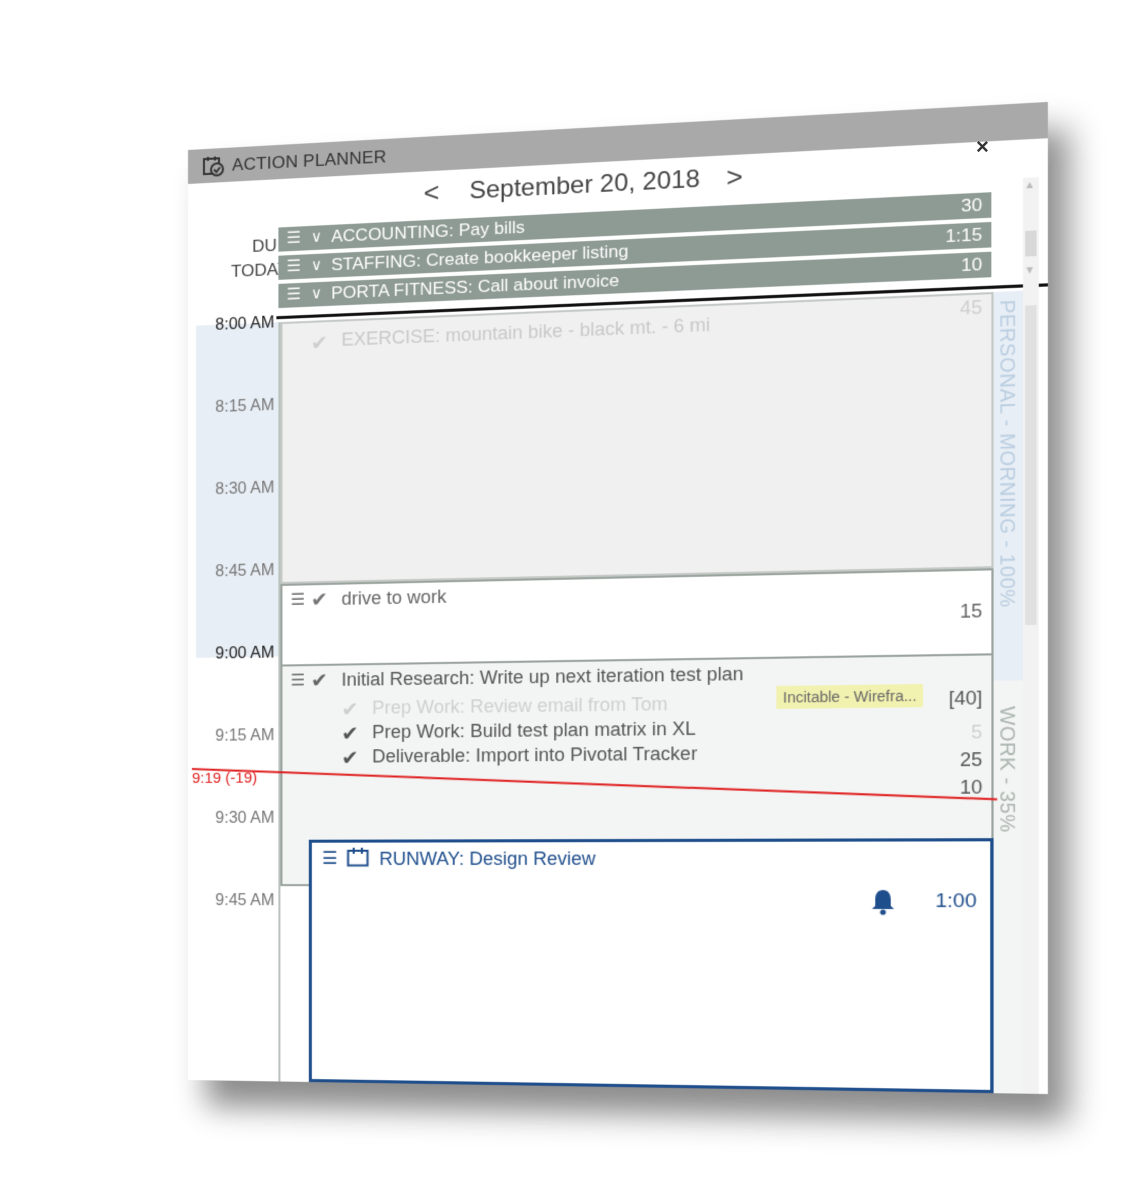 The height and width of the screenshot is (1180, 1140). Describe the element at coordinates (245, 571) in the screenshot. I see `time-label: 8:45 AM` at that location.